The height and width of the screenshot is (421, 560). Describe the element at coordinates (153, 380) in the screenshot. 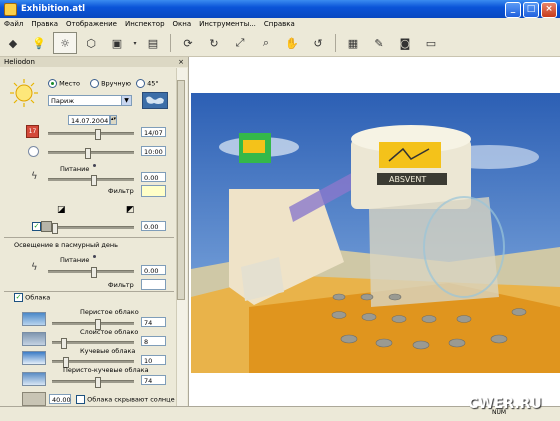

I see `cirrocumulus-field: 74` at that location.